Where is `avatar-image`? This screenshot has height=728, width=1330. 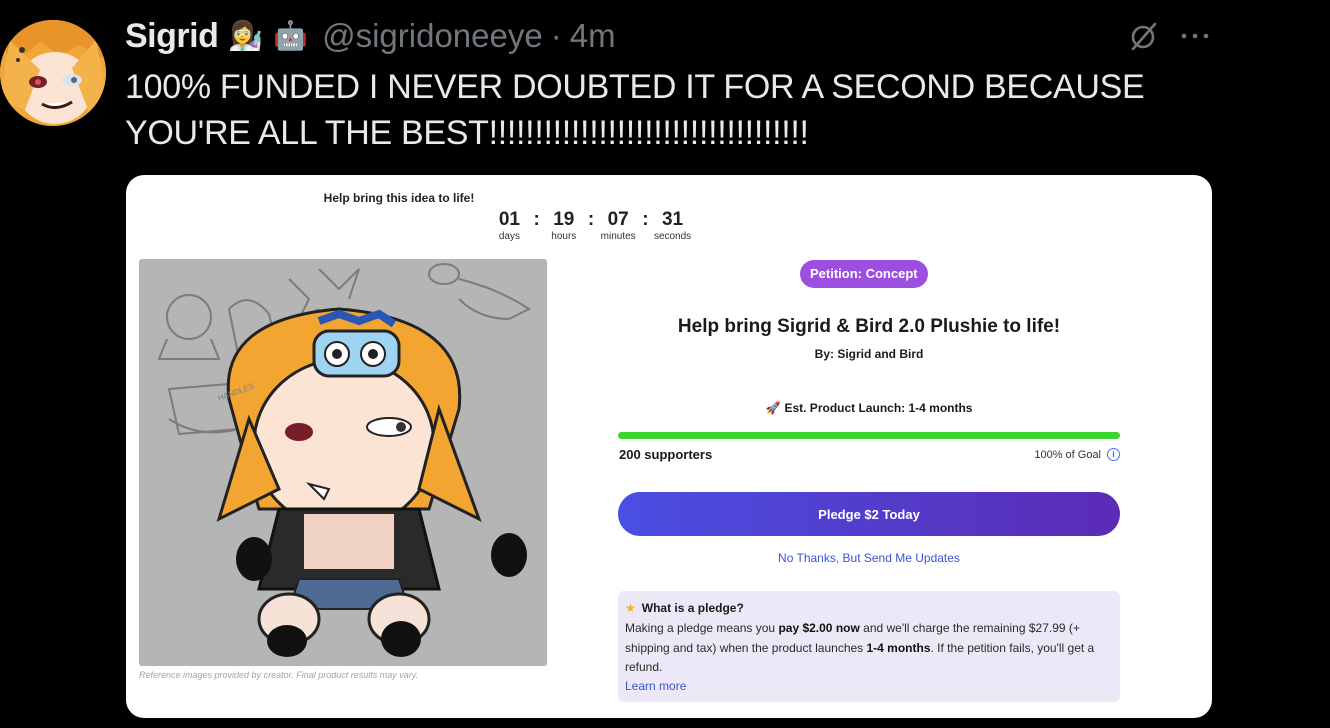
avatar-image is located at coordinates (53, 73).